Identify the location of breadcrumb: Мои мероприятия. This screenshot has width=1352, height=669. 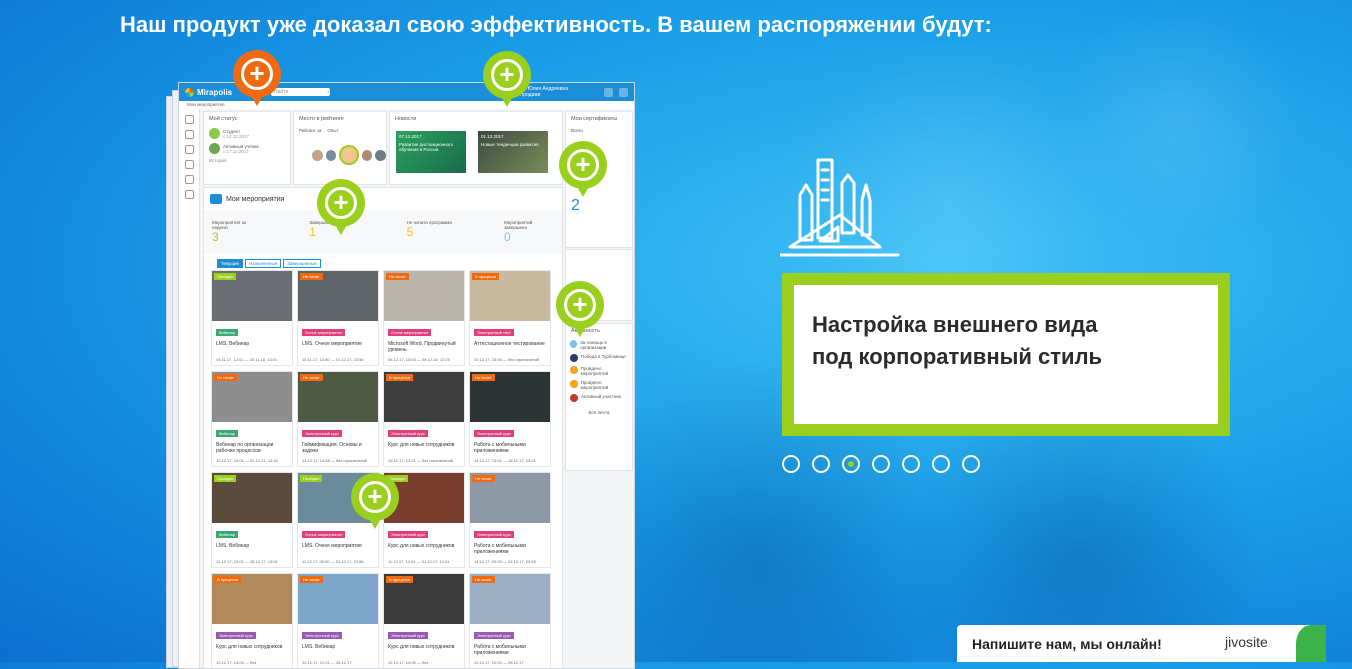
(406, 105).